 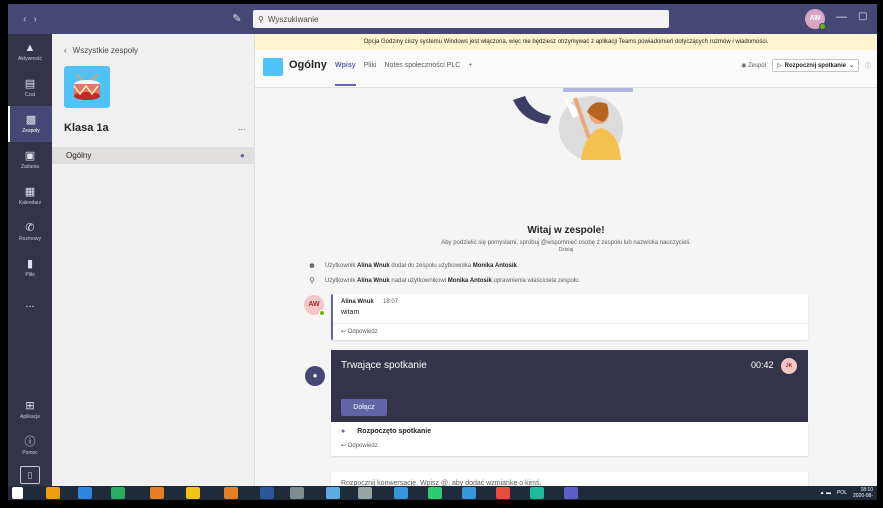 What do you see at coordinates (30, 475) in the screenshot?
I see `device-icon: ▯` at bounding box center [30, 475].